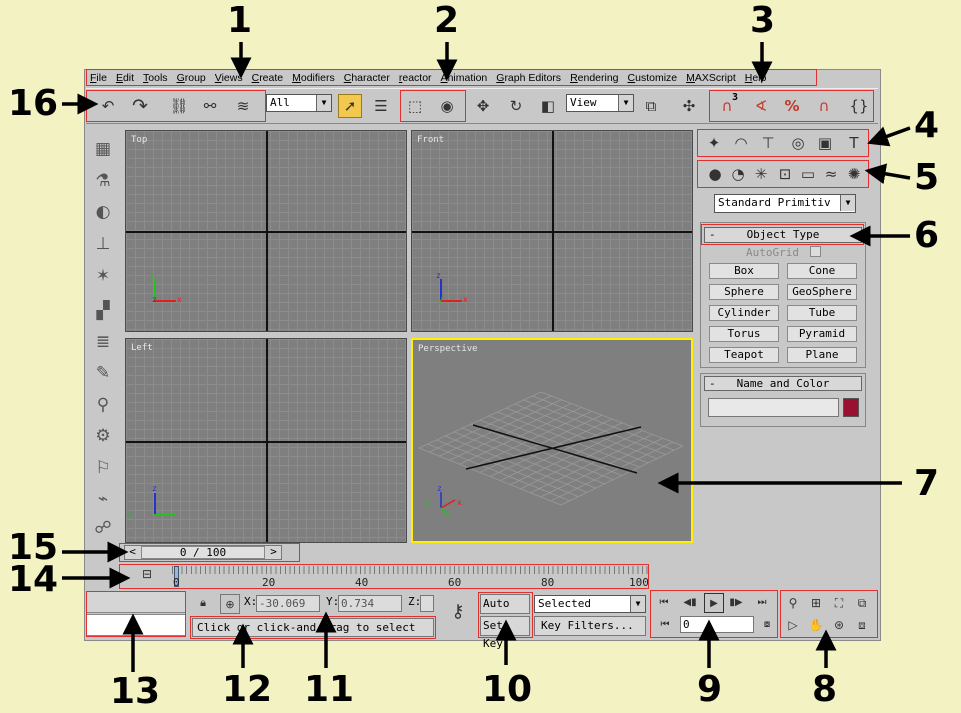  I want to click on annotation-number: 3, so click(763, 20).